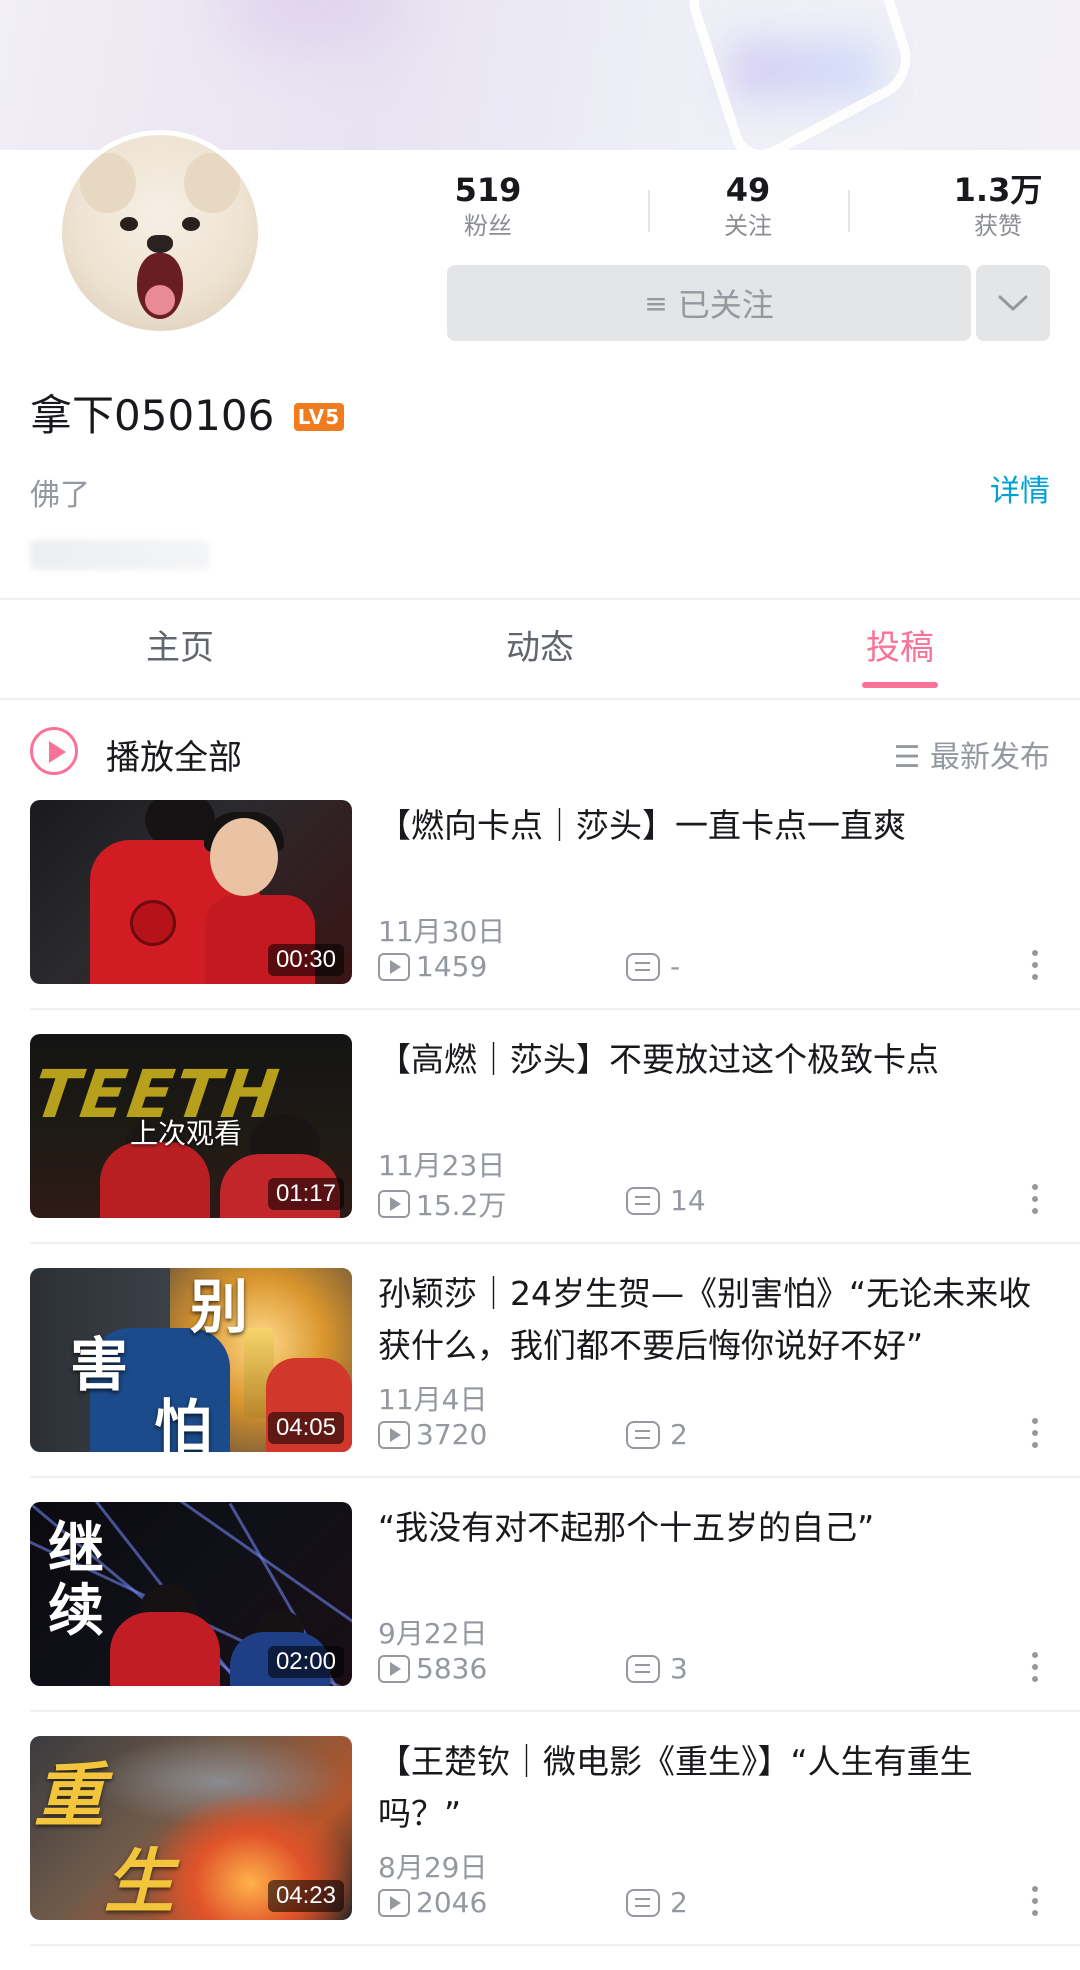 The image size is (1080, 1970). Describe the element at coordinates (191, 892) in the screenshot. I see `video-thumbnail: 00:30` at that location.